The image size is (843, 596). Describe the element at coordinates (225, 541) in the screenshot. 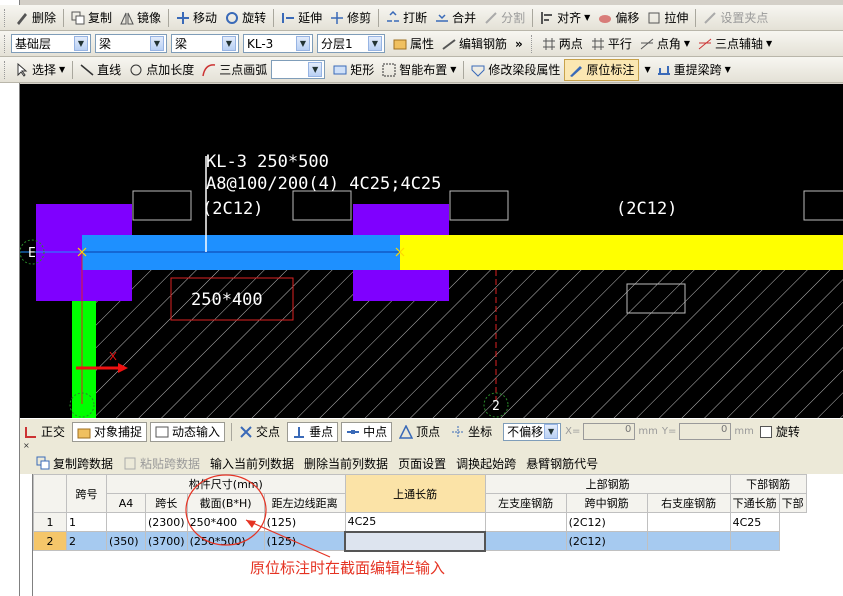

I see `cell-section: (250*500)` at that location.